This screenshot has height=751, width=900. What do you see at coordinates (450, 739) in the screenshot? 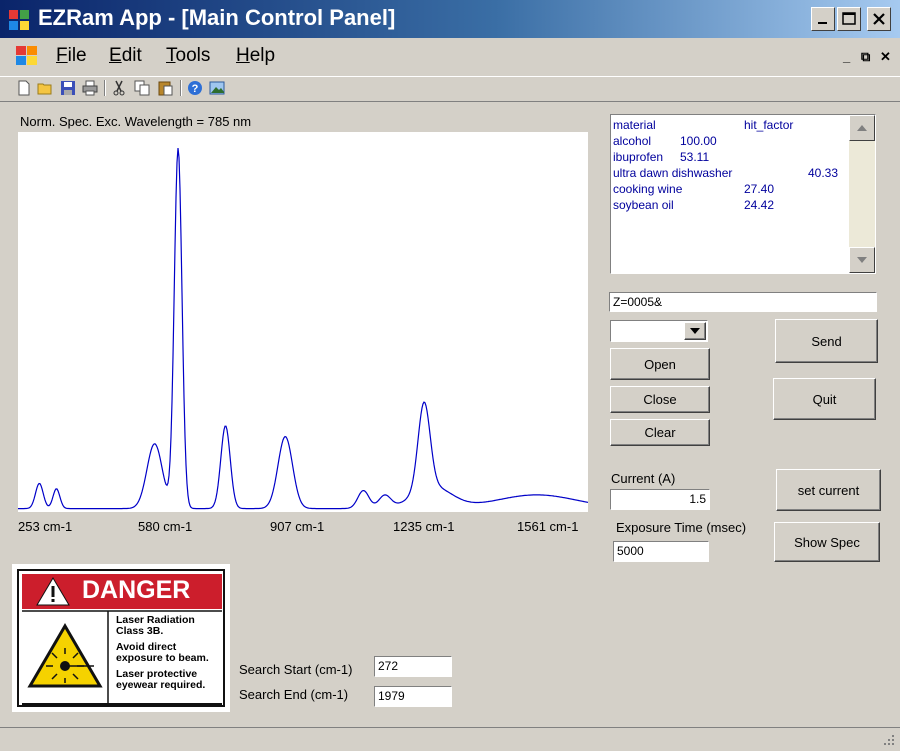
I see `status-bar` at bounding box center [450, 739].